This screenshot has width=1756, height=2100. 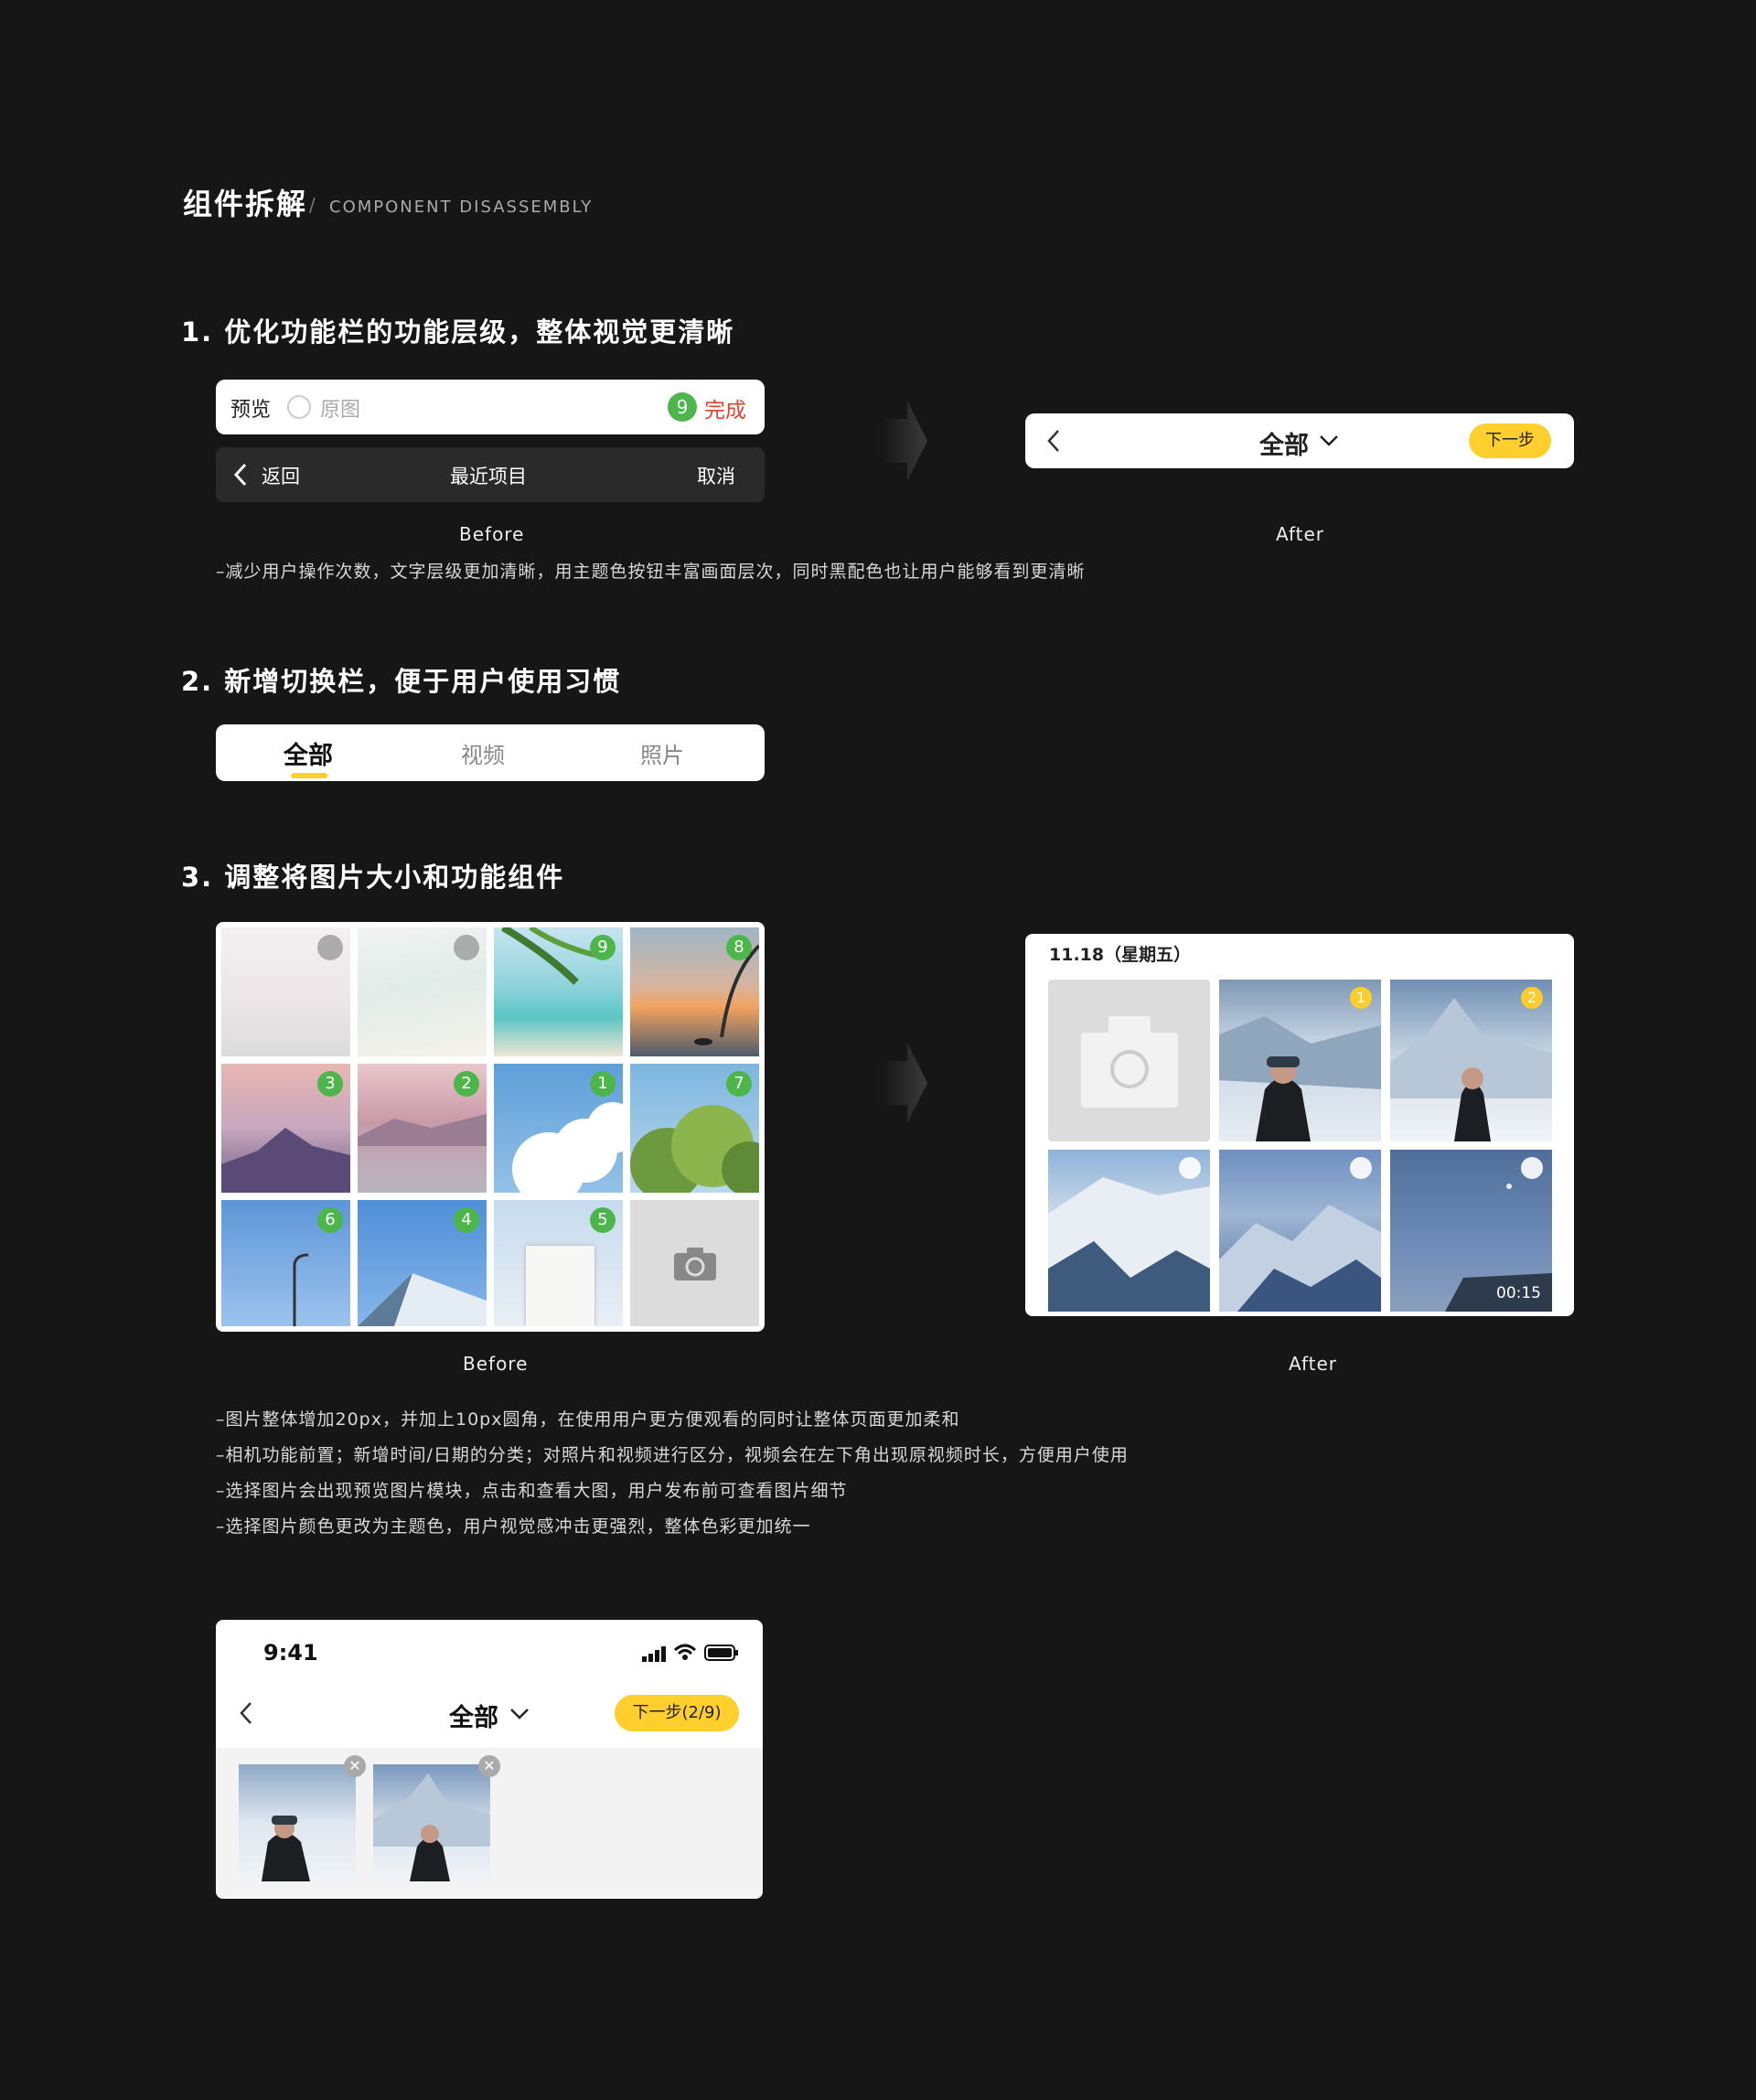 What do you see at coordinates (285, 1128) in the screenshot?
I see `photo-tile: 3` at bounding box center [285, 1128].